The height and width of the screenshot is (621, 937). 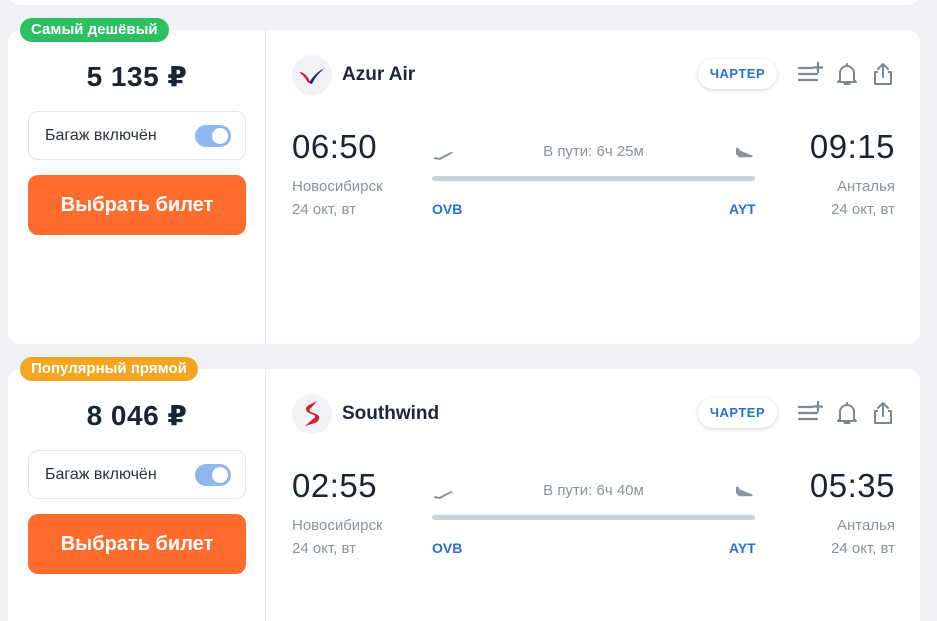 I want to click on flight-duration: В пути: 6ч 25м, so click(x=593, y=151).